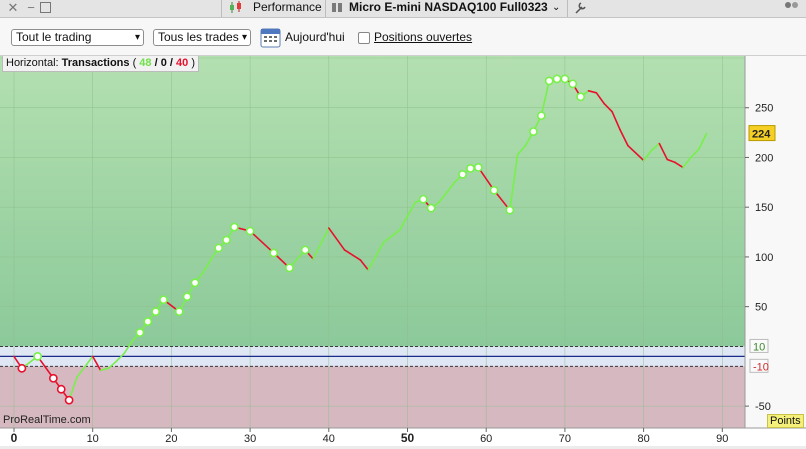 Image resolution: width=806 pixels, height=449 pixels. Describe the element at coordinates (32, 63) in the screenshot. I see `legend-prefix: Horizontal:` at that location.